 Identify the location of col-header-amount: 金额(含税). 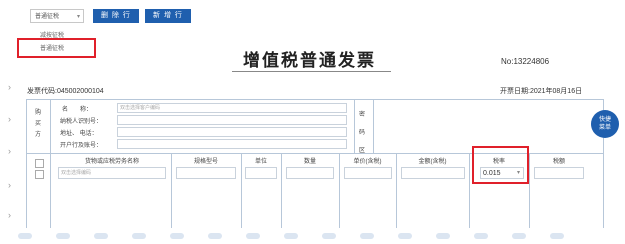
(432, 162).